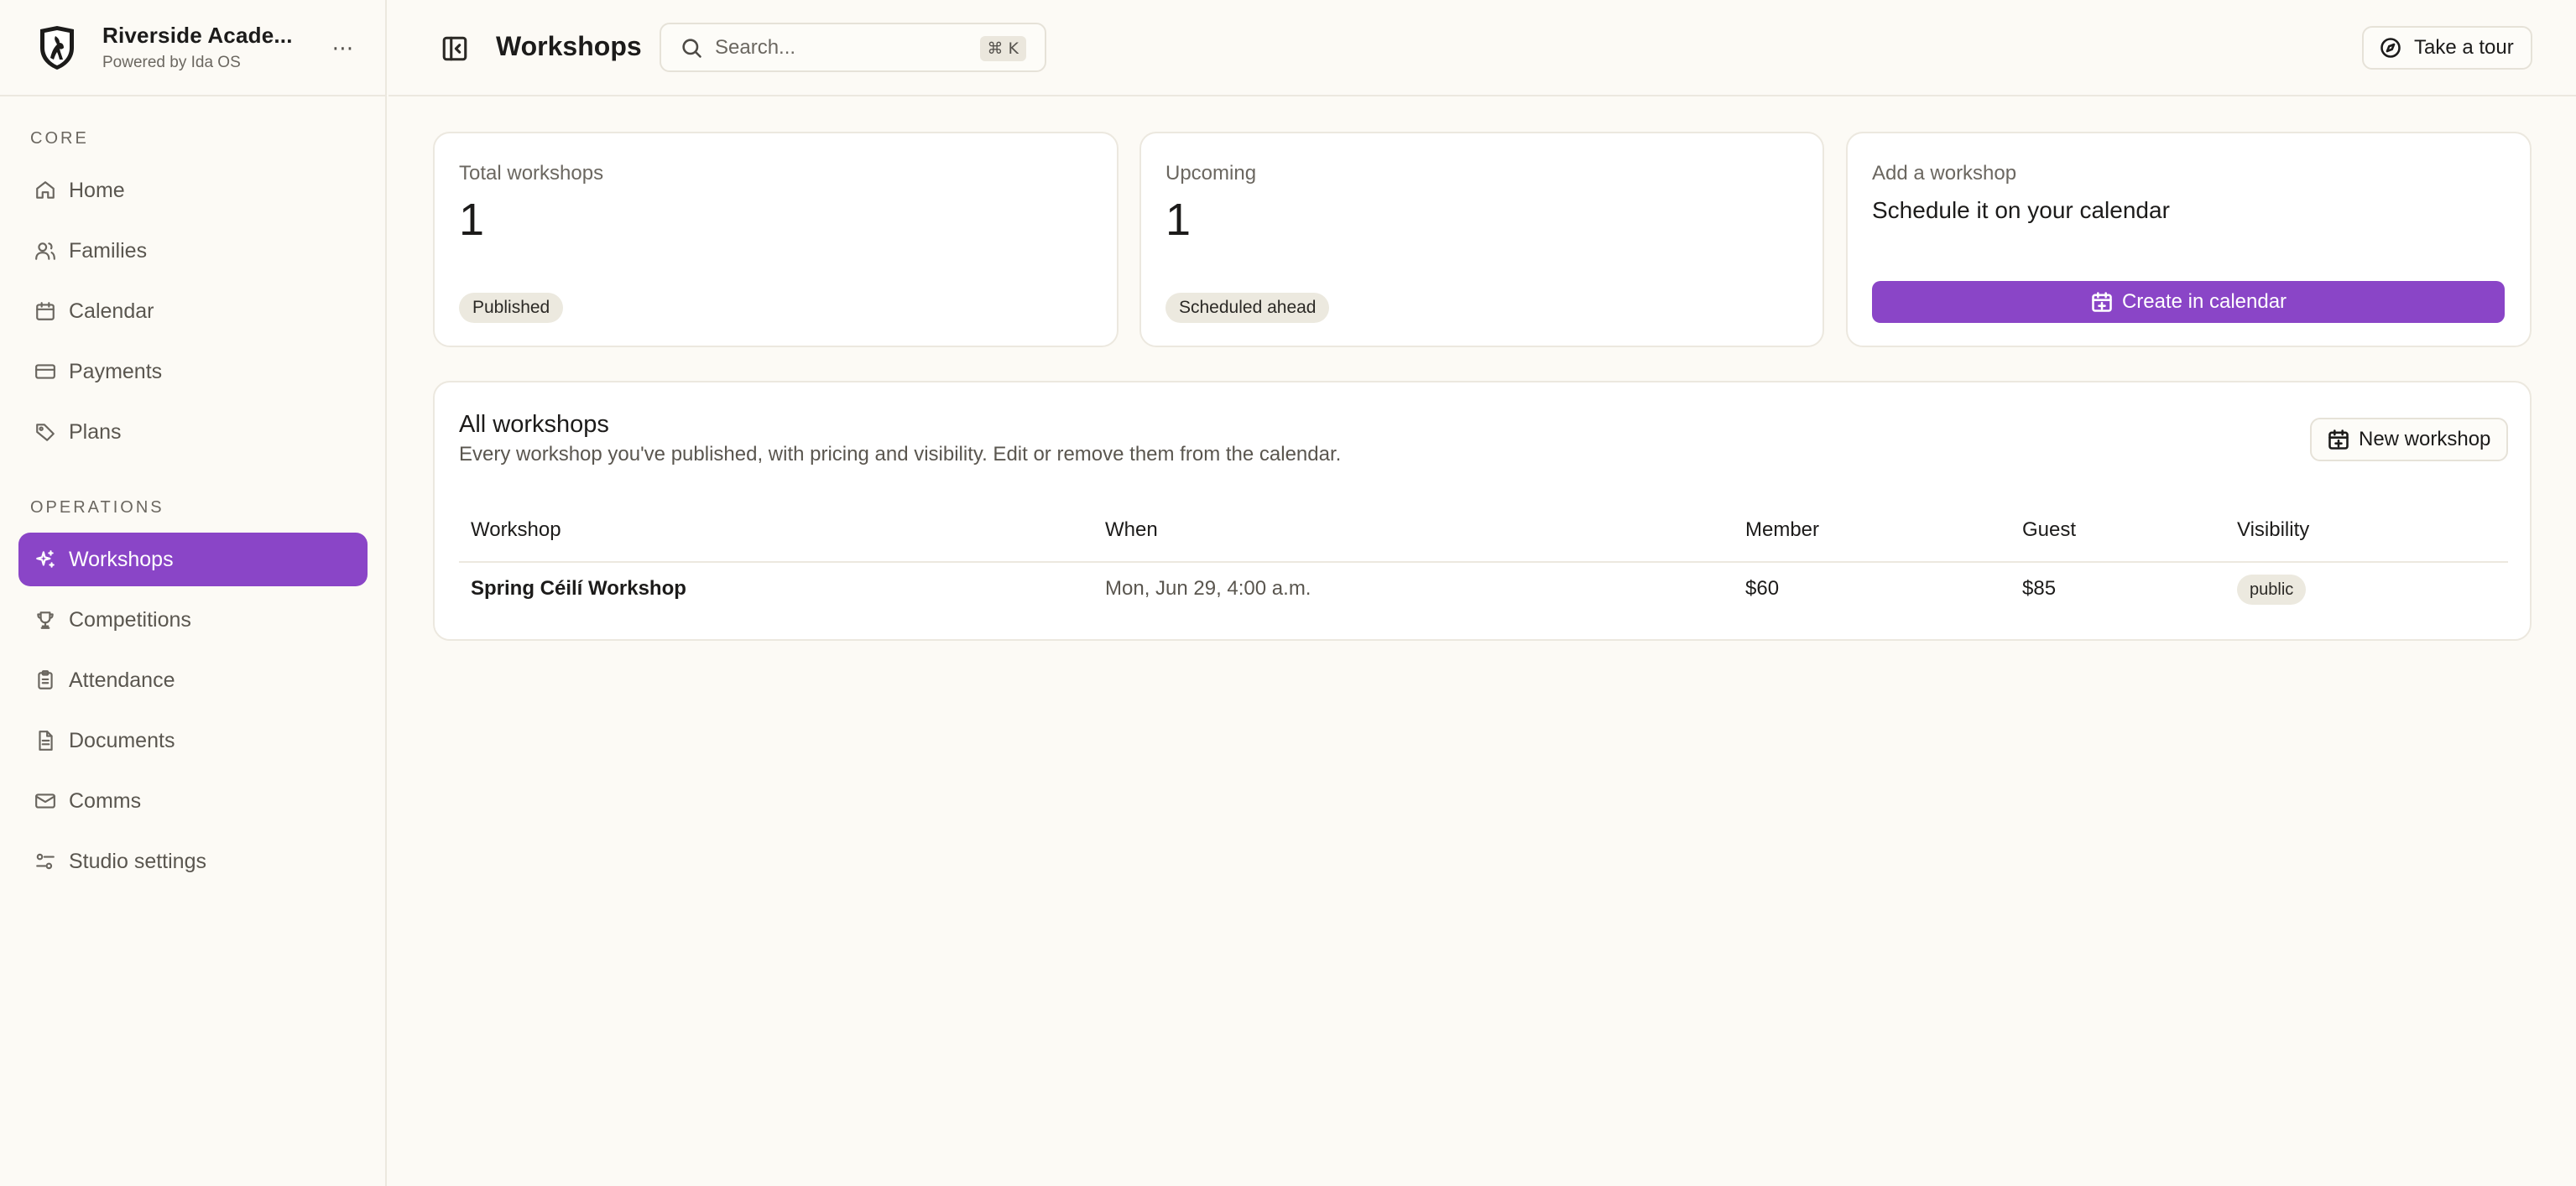  I want to click on workshop-name-cell: Spring Céilí Workshop, so click(578, 589).